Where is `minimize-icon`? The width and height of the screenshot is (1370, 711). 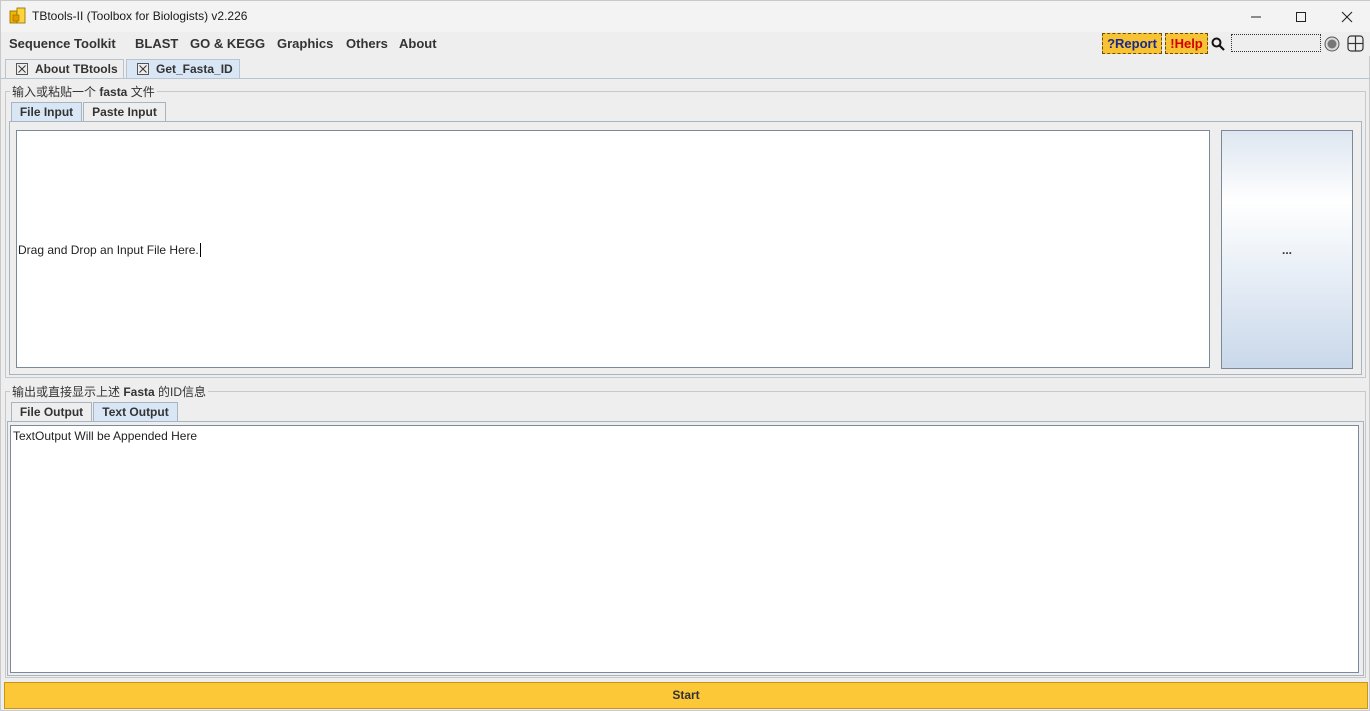 minimize-icon is located at coordinates (1256, 16).